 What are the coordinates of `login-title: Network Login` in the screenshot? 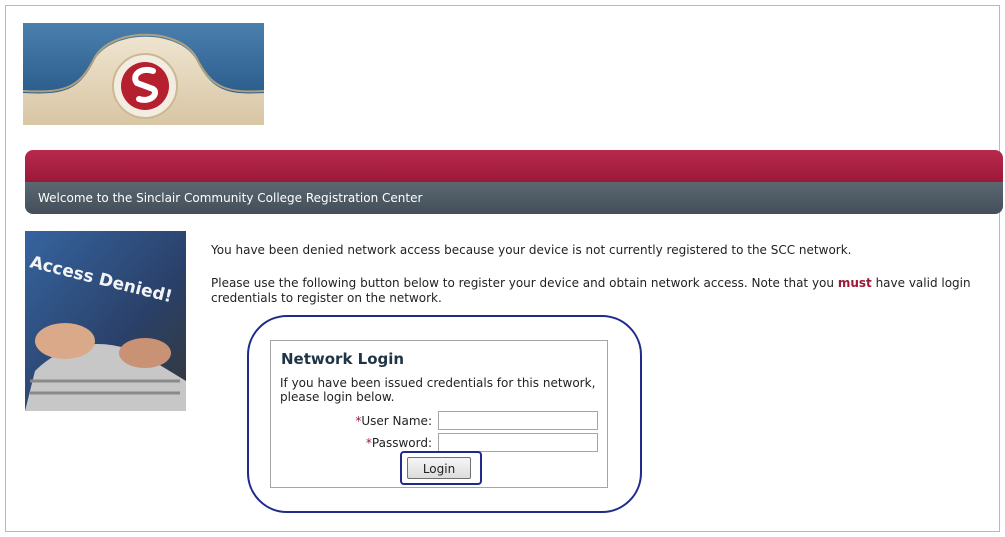 It's located at (343, 359).